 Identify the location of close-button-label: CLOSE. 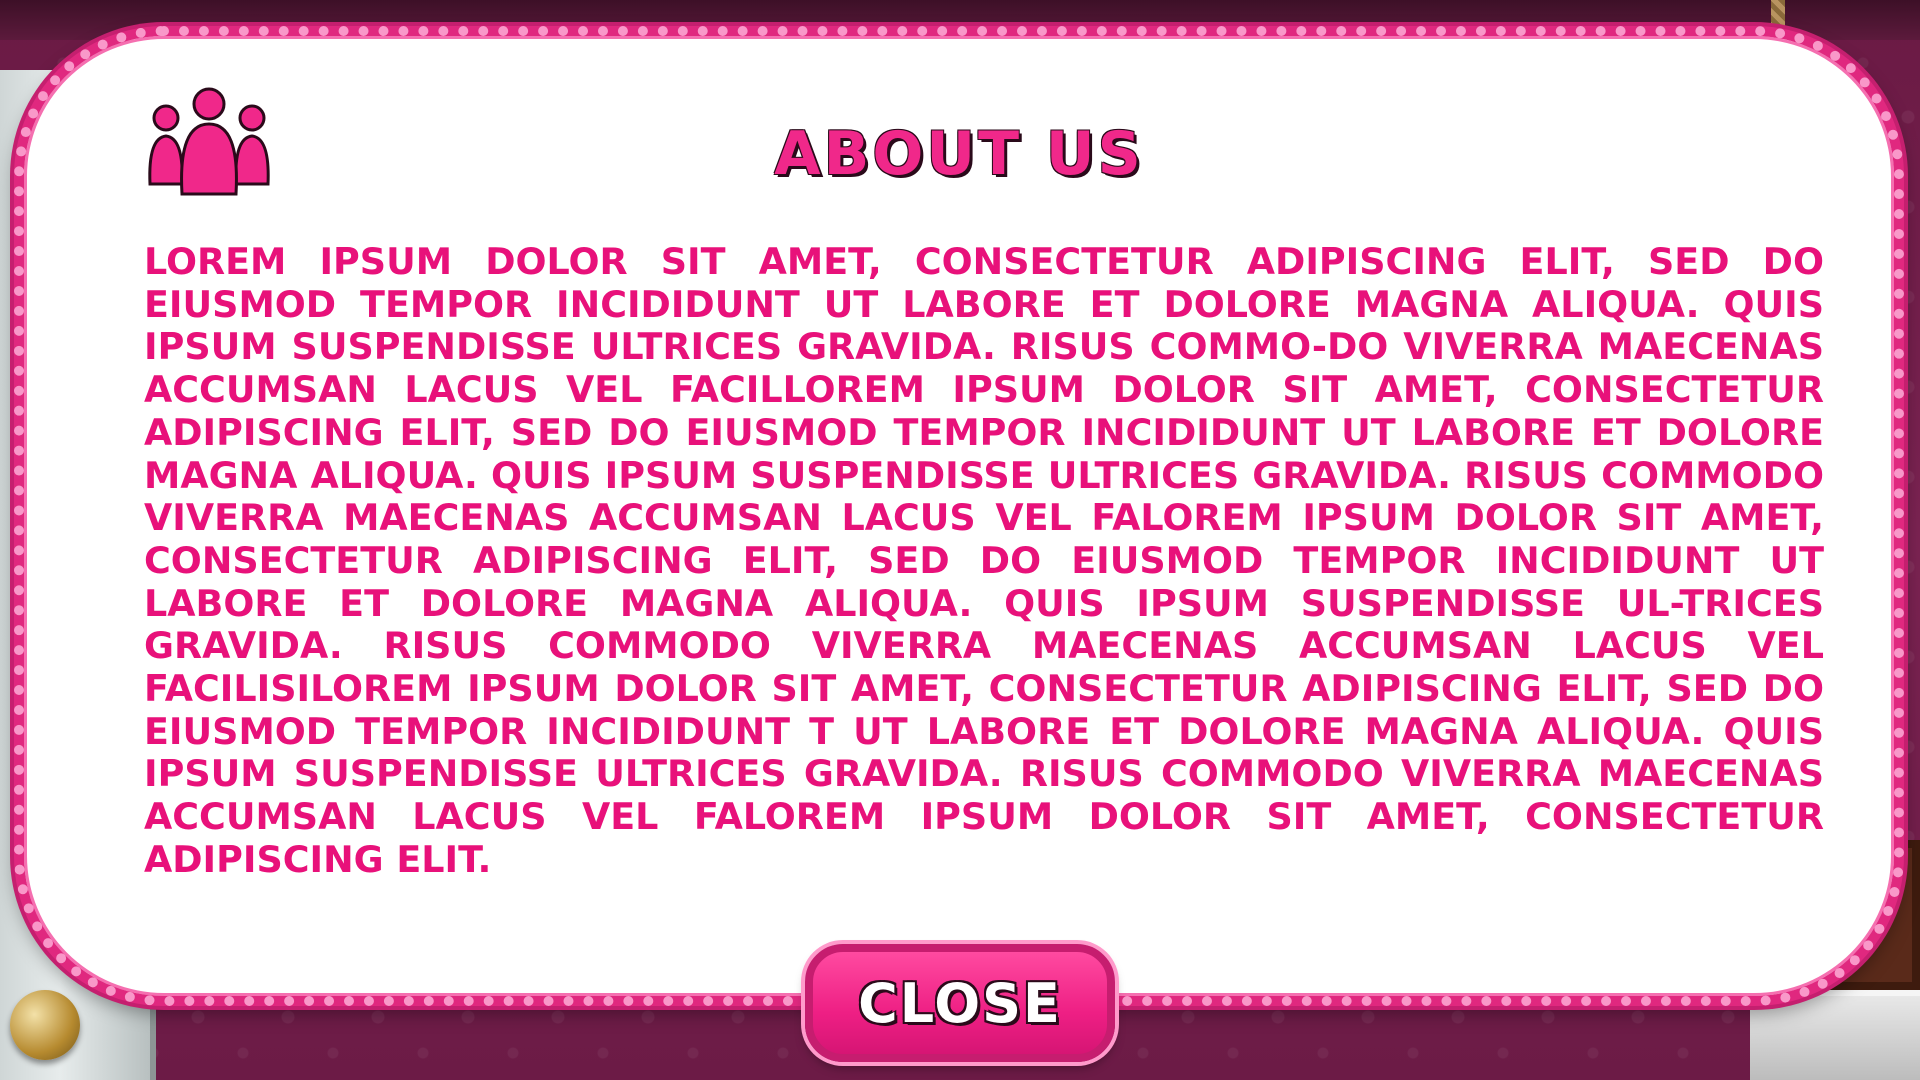
(960, 1003).